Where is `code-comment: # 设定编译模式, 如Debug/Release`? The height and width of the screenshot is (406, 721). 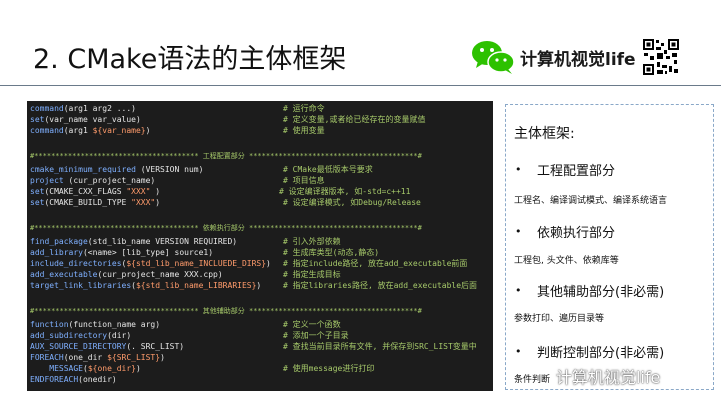
code-comment: # 设定编译模式, 如Debug/Release is located at coordinates (352, 202).